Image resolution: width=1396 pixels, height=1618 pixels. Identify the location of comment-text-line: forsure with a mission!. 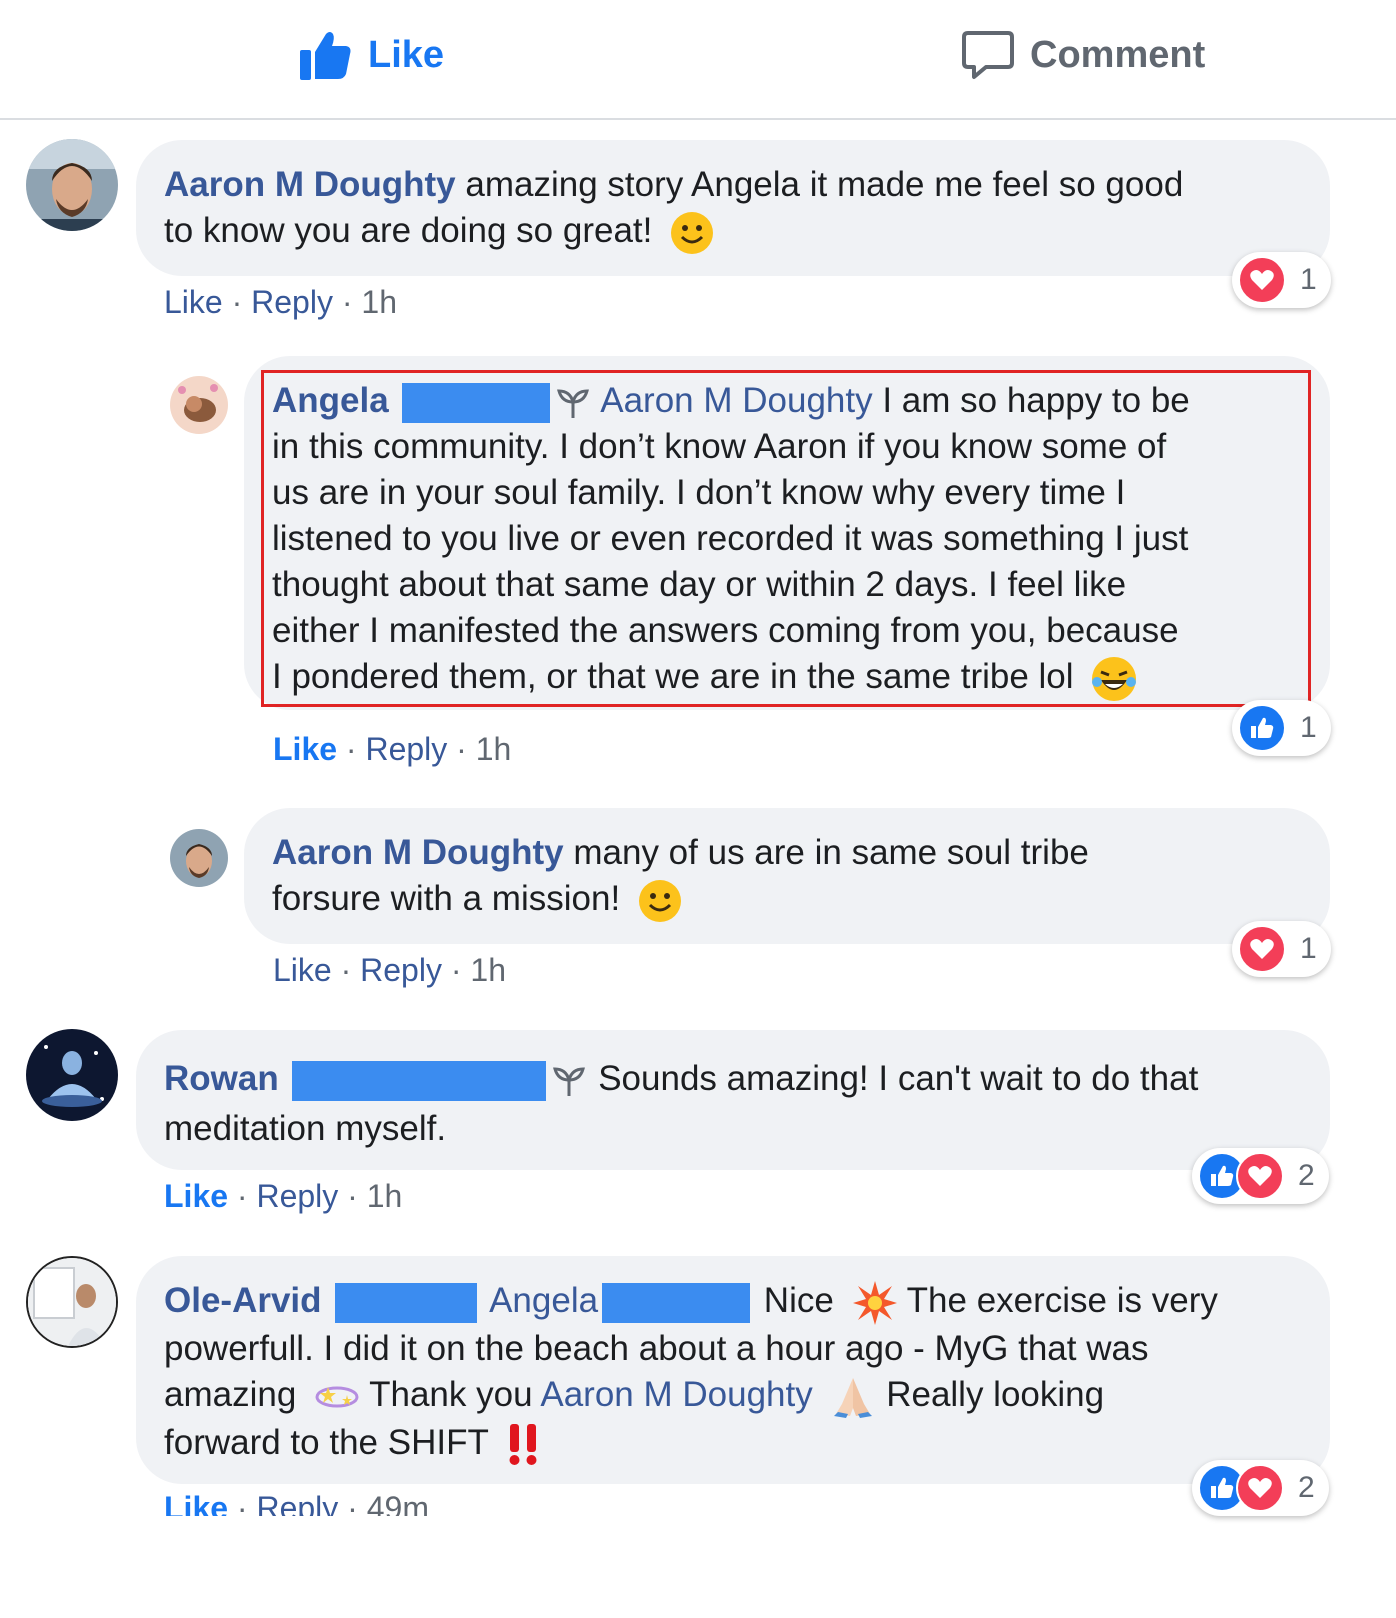
(446, 898).